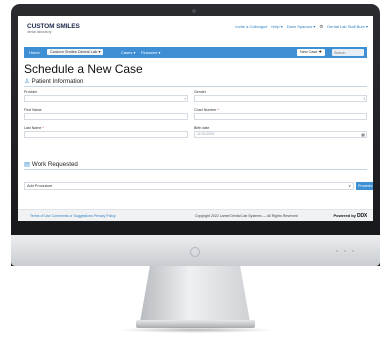  Describe the element at coordinates (54, 164) in the screenshot. I see `work-requested-title: Work Requested` at that location.